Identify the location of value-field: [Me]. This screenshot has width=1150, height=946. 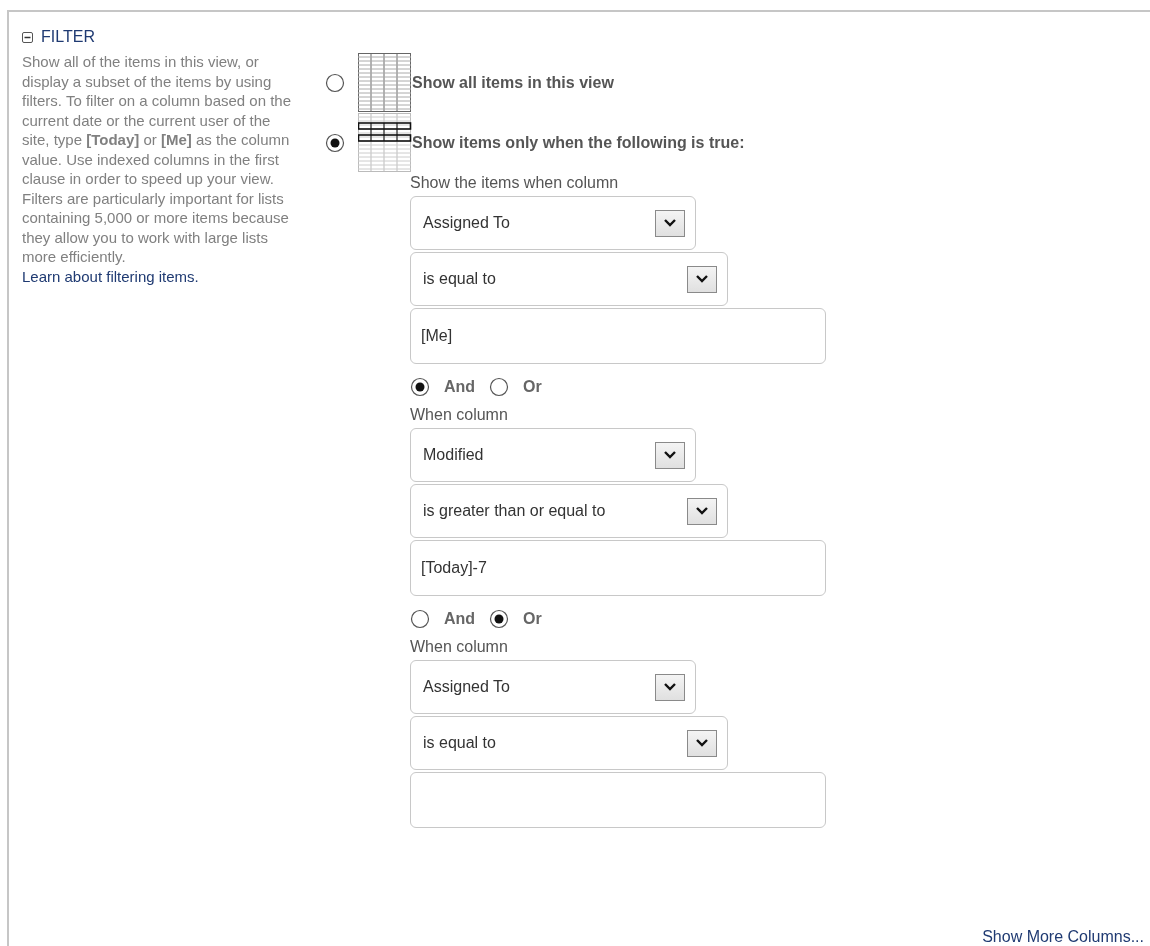
(618, 336).